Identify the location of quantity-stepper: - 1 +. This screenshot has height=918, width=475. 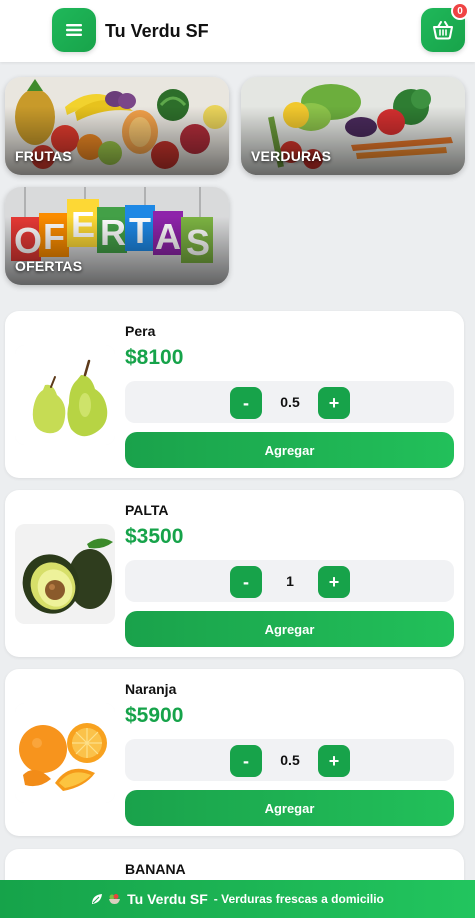
(289, 581).